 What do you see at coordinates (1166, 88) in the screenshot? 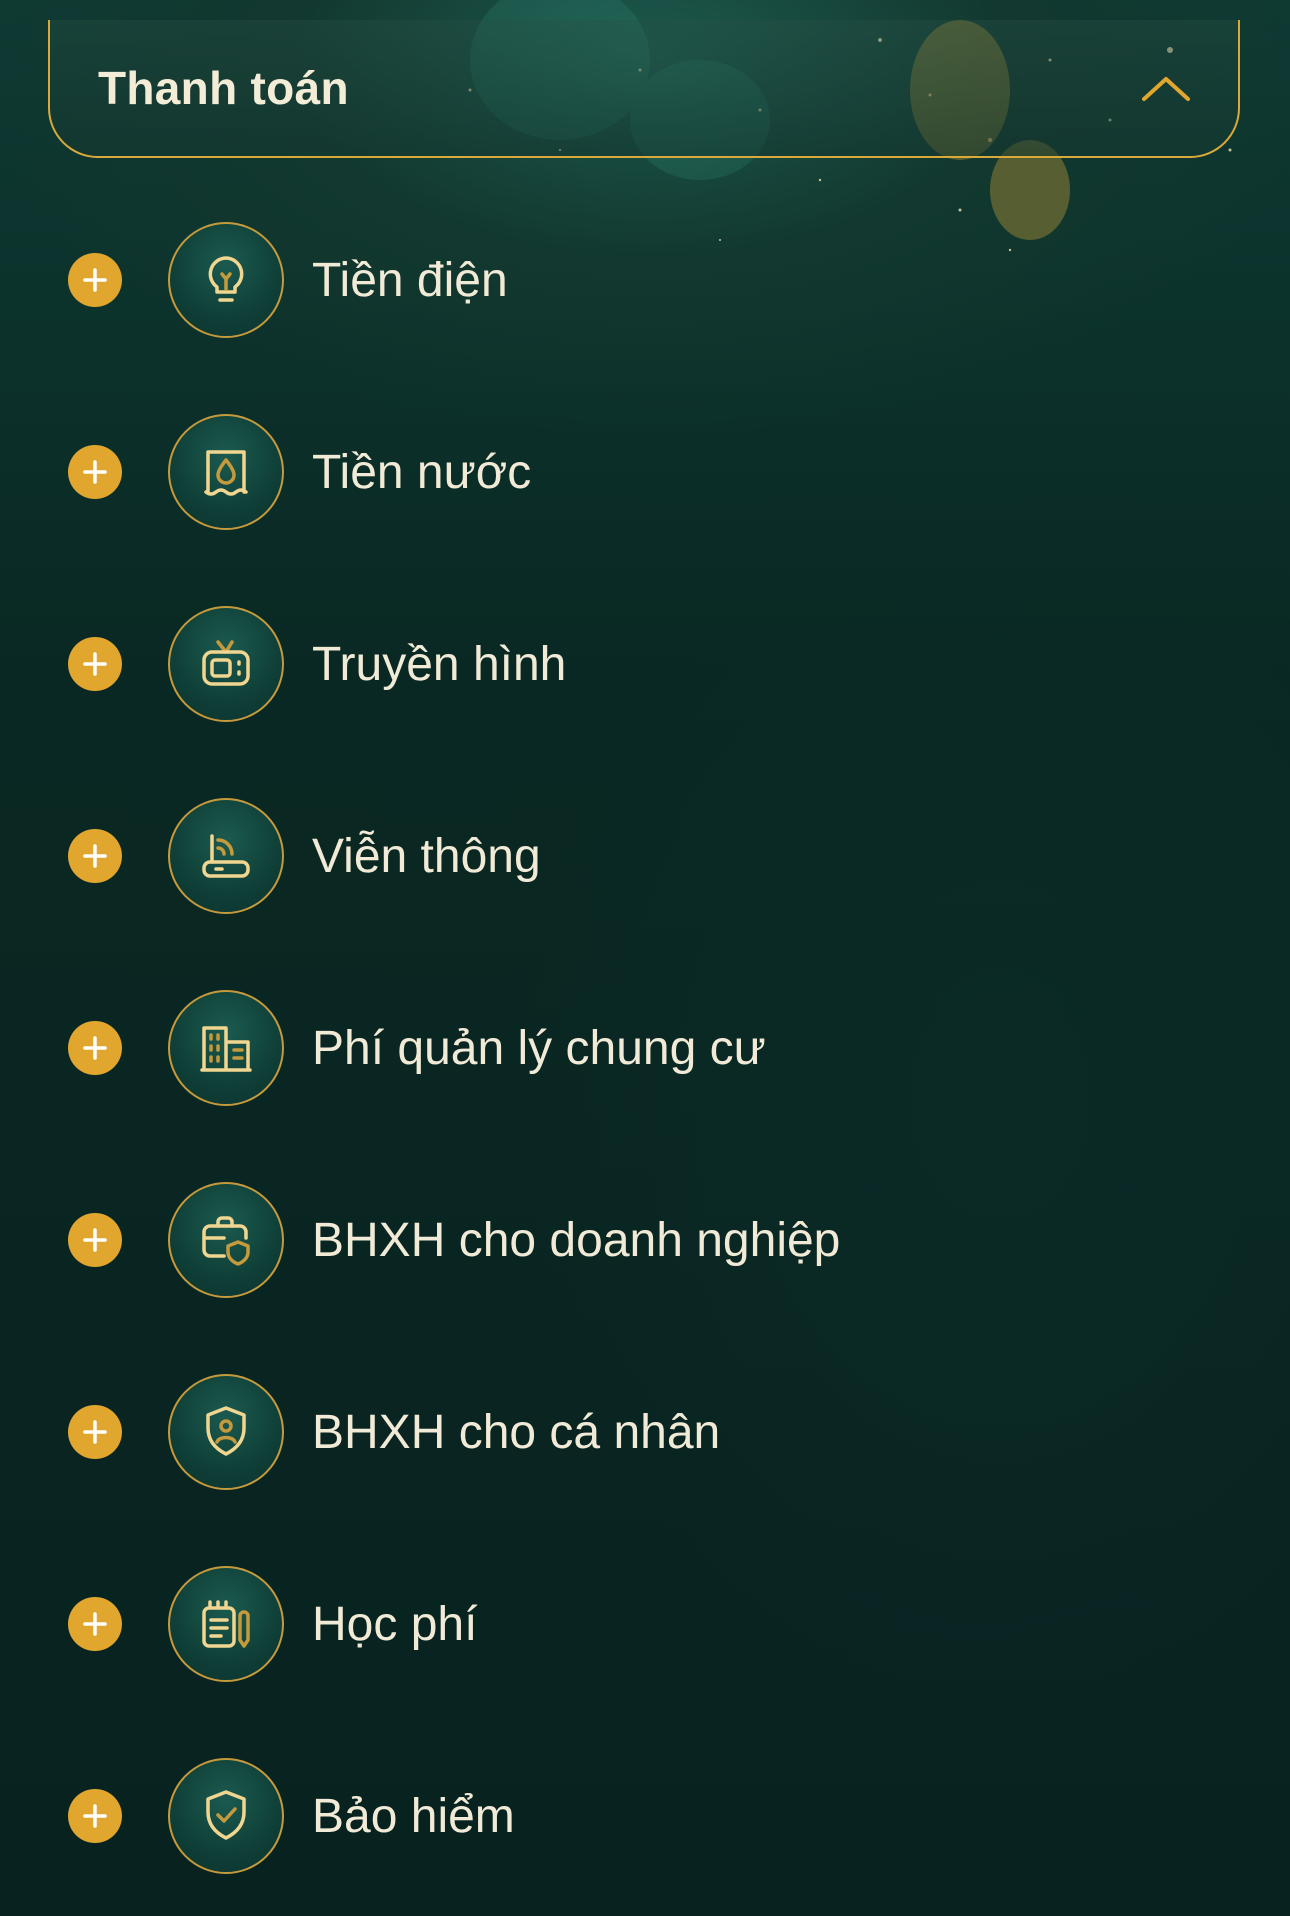
I see `chevron-up-icon` at bounding box center [1166, 88].